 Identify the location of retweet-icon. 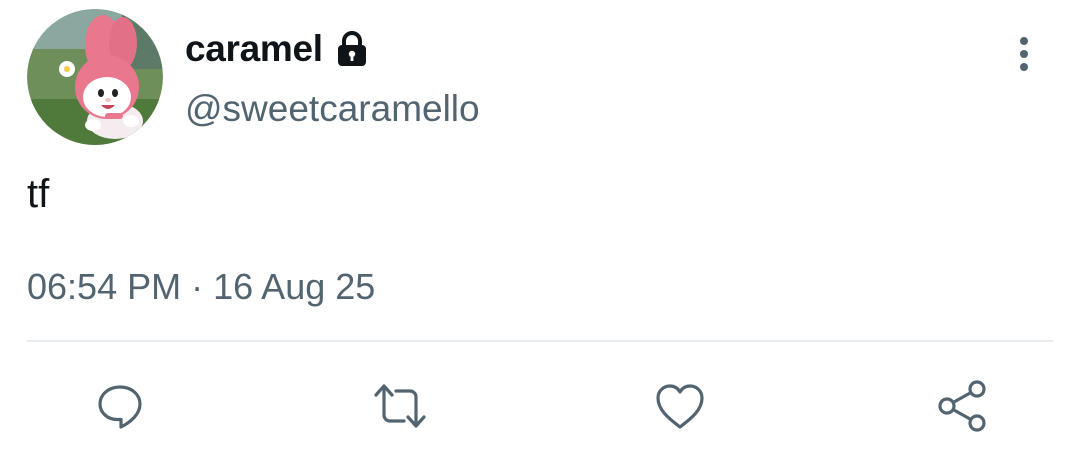
(400, 406).